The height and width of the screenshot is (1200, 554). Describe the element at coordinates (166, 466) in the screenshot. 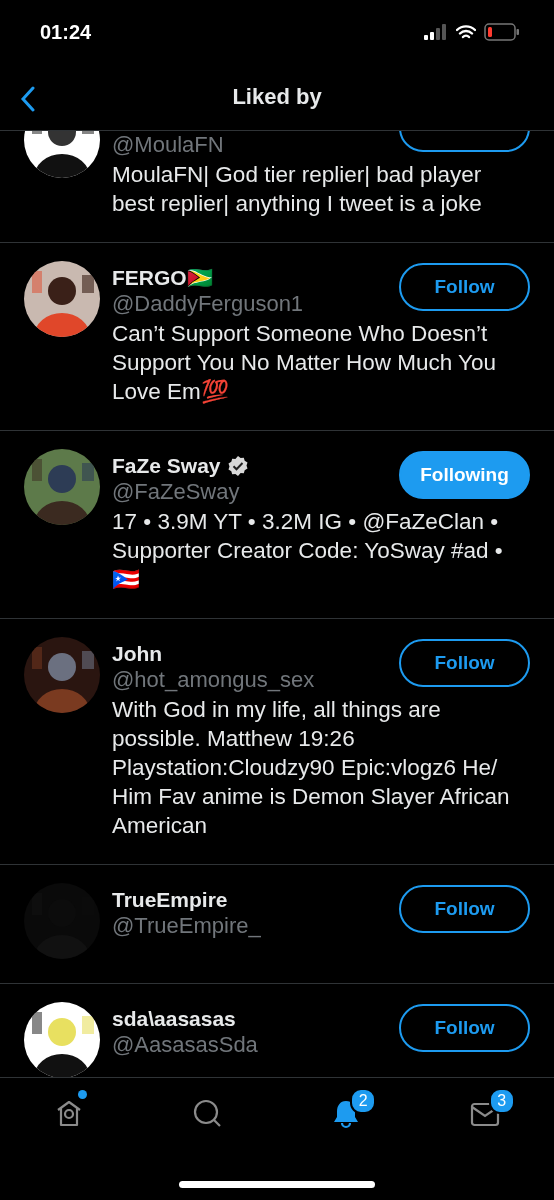

I see `user-name: FaZe Sway` at that location.